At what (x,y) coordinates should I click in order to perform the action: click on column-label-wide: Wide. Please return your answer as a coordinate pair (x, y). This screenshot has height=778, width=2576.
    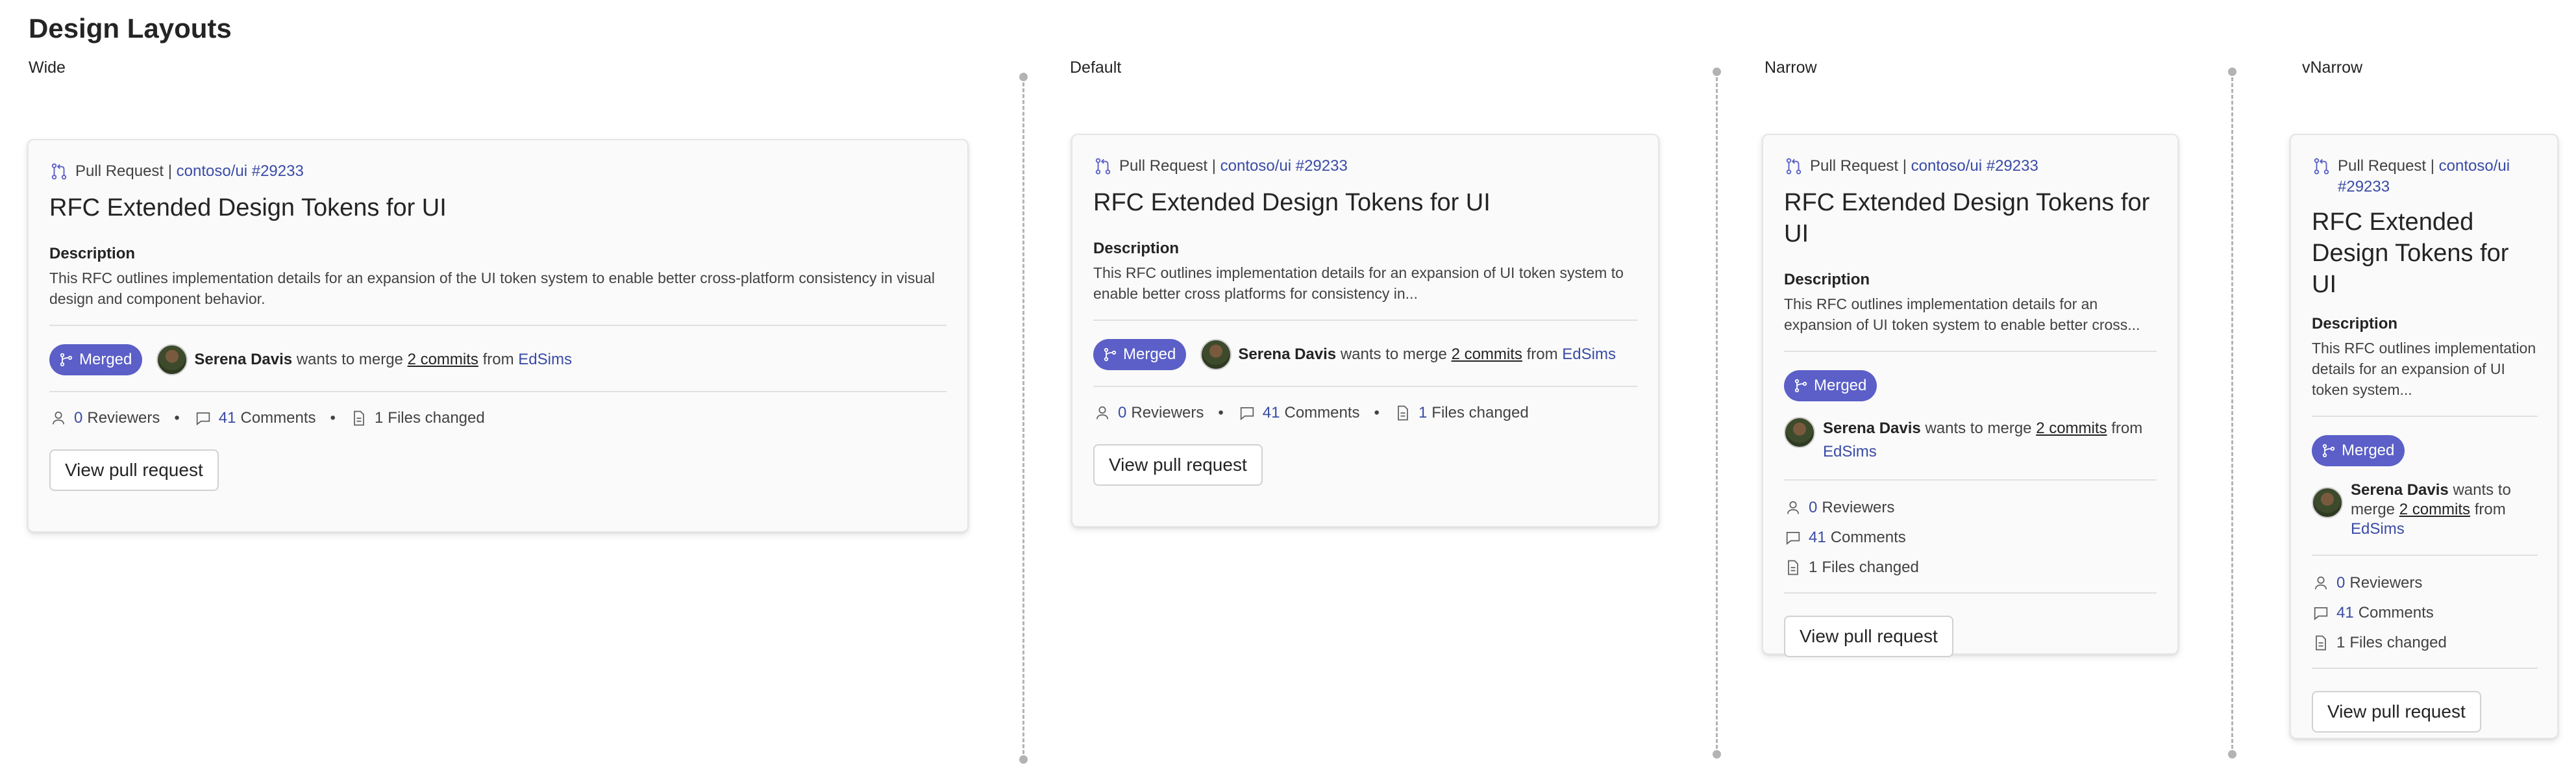
    Looking at the image, I should click on (47, 67).